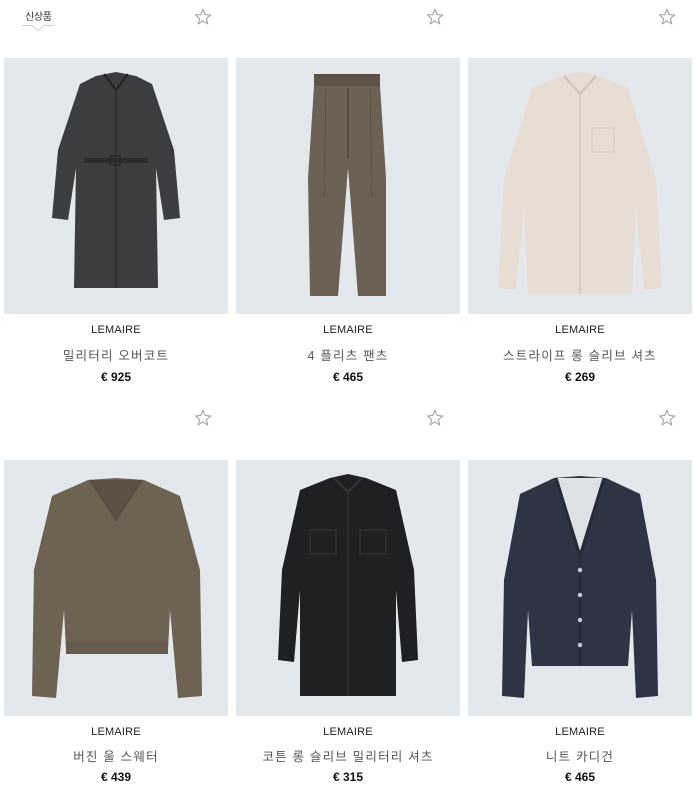 This screenshot has width=695, height=787. What do you see at coordinates (580, 377) in the screenshot?
I see `product-price: € 269` at bounding box center [580, 377].